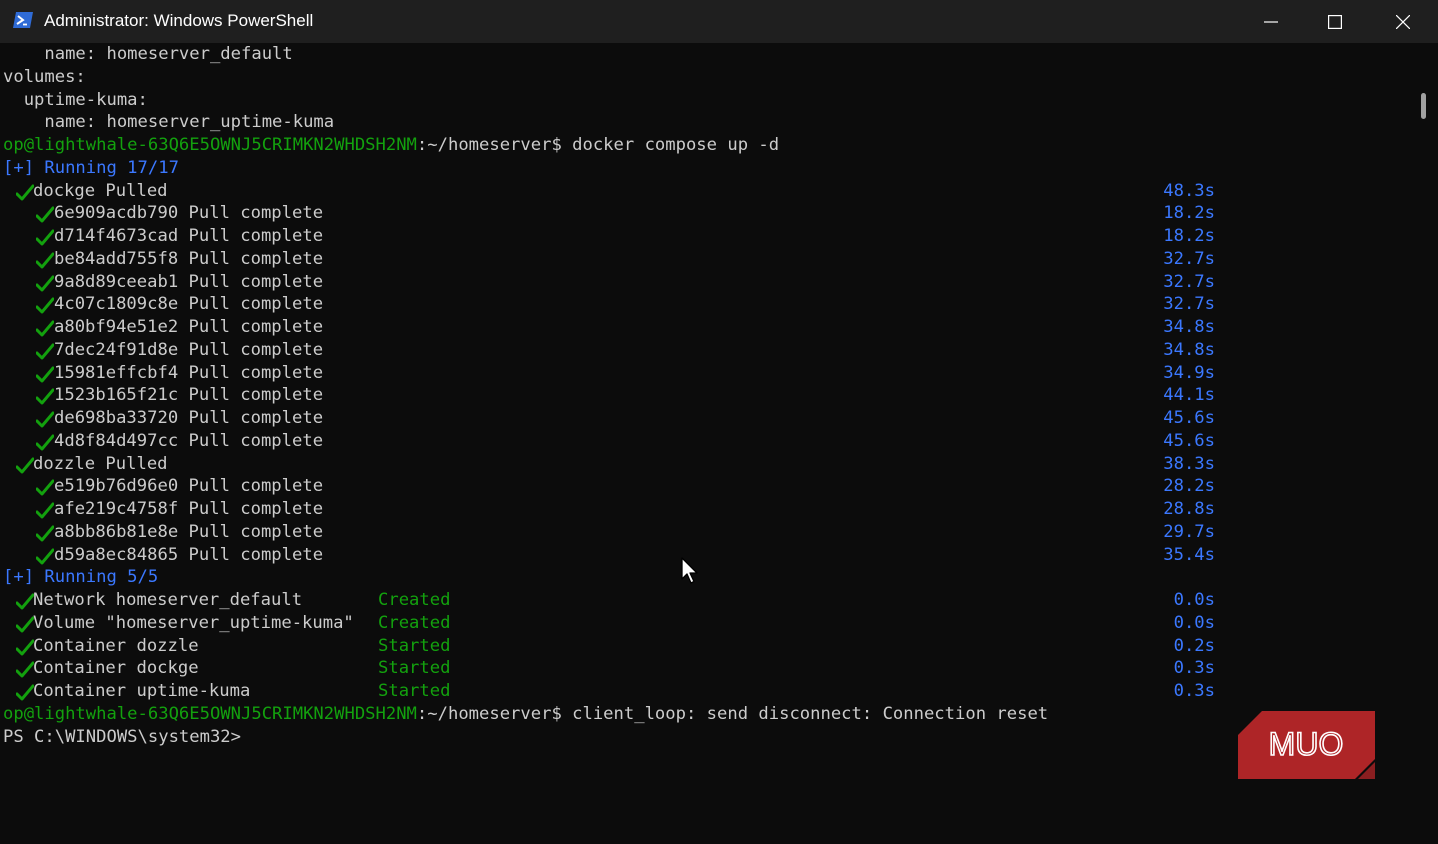  What do you see at coordinates (168, 600) in the screenshot?
I see `resource-line: Network homeserver_default` at bounding box center [168, 600].